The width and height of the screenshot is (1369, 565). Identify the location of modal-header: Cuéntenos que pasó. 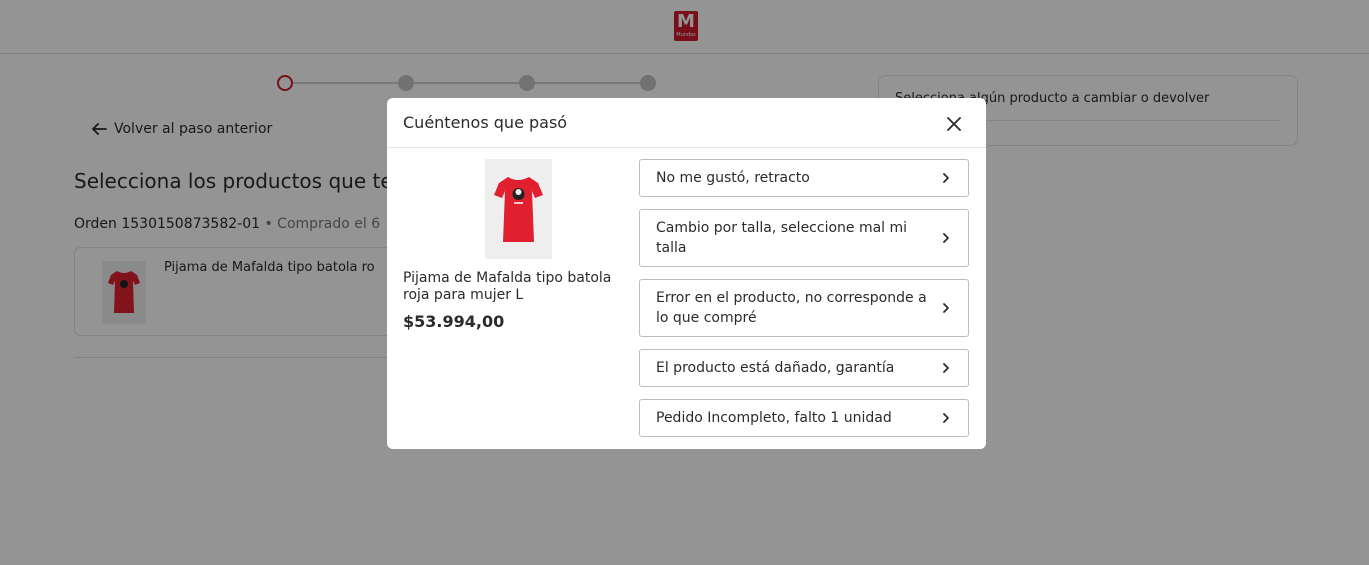
(686, 123).